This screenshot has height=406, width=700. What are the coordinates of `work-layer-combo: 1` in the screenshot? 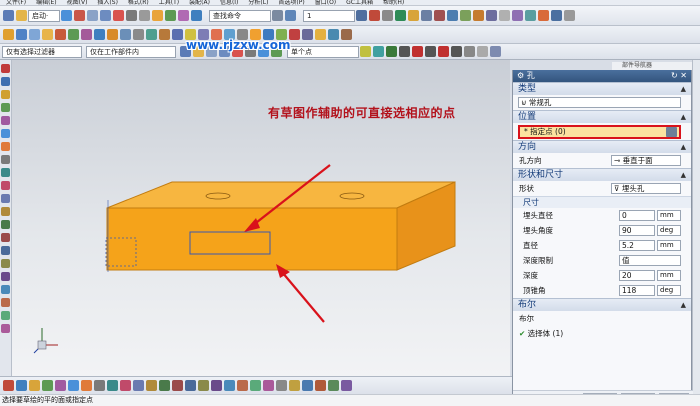 It's located at (329, 15).